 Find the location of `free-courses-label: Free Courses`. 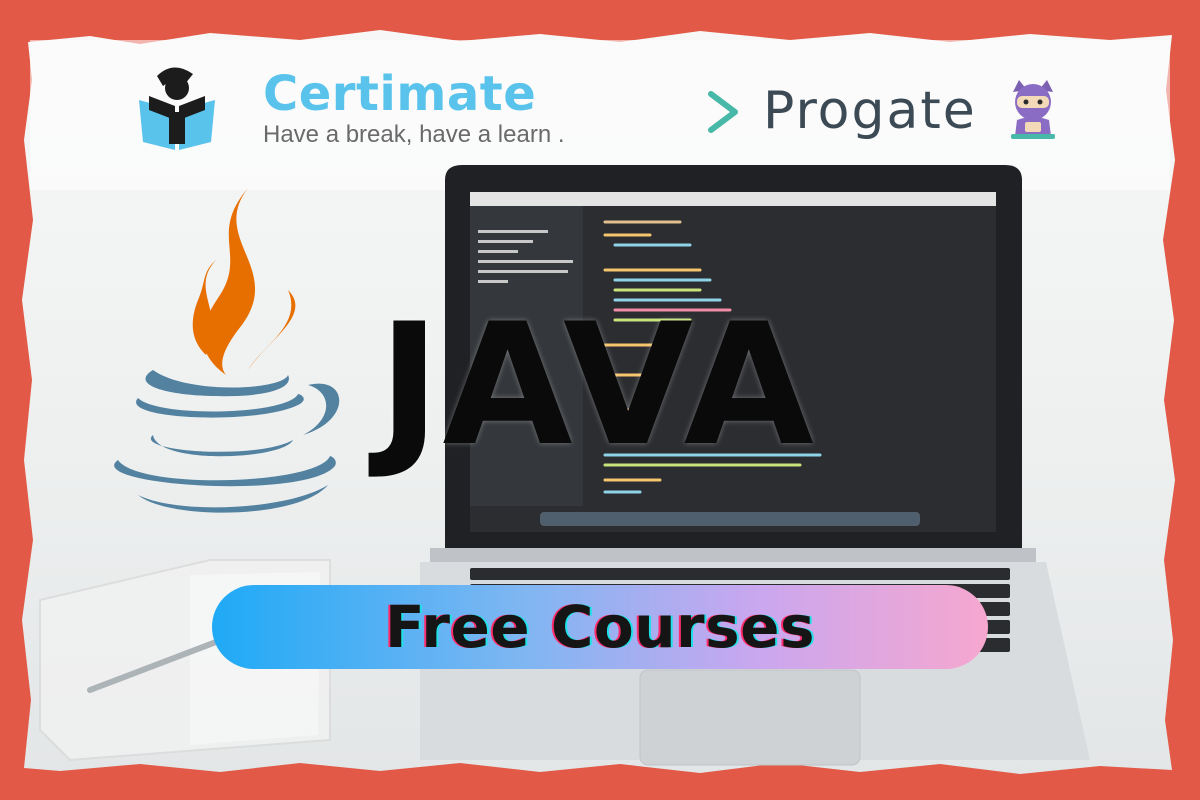

free-courses-label: Free Courses is located at coordinates (600, 627).